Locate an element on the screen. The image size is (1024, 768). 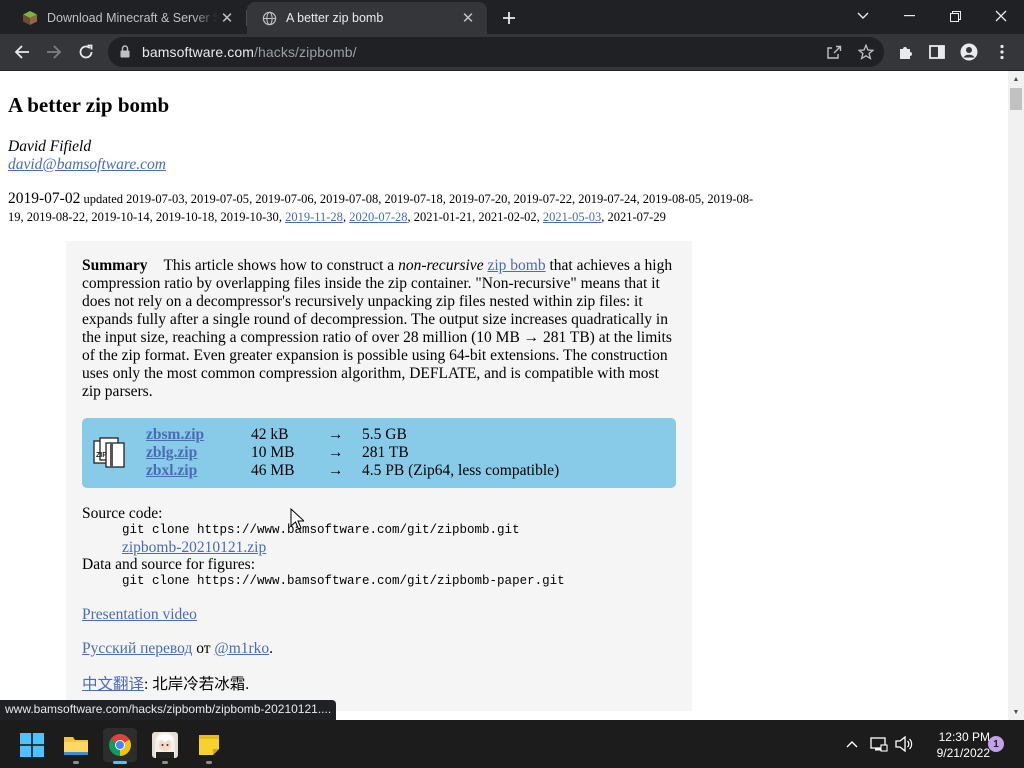
expanded-size: 281 TB is located at coordinates (385, 452).